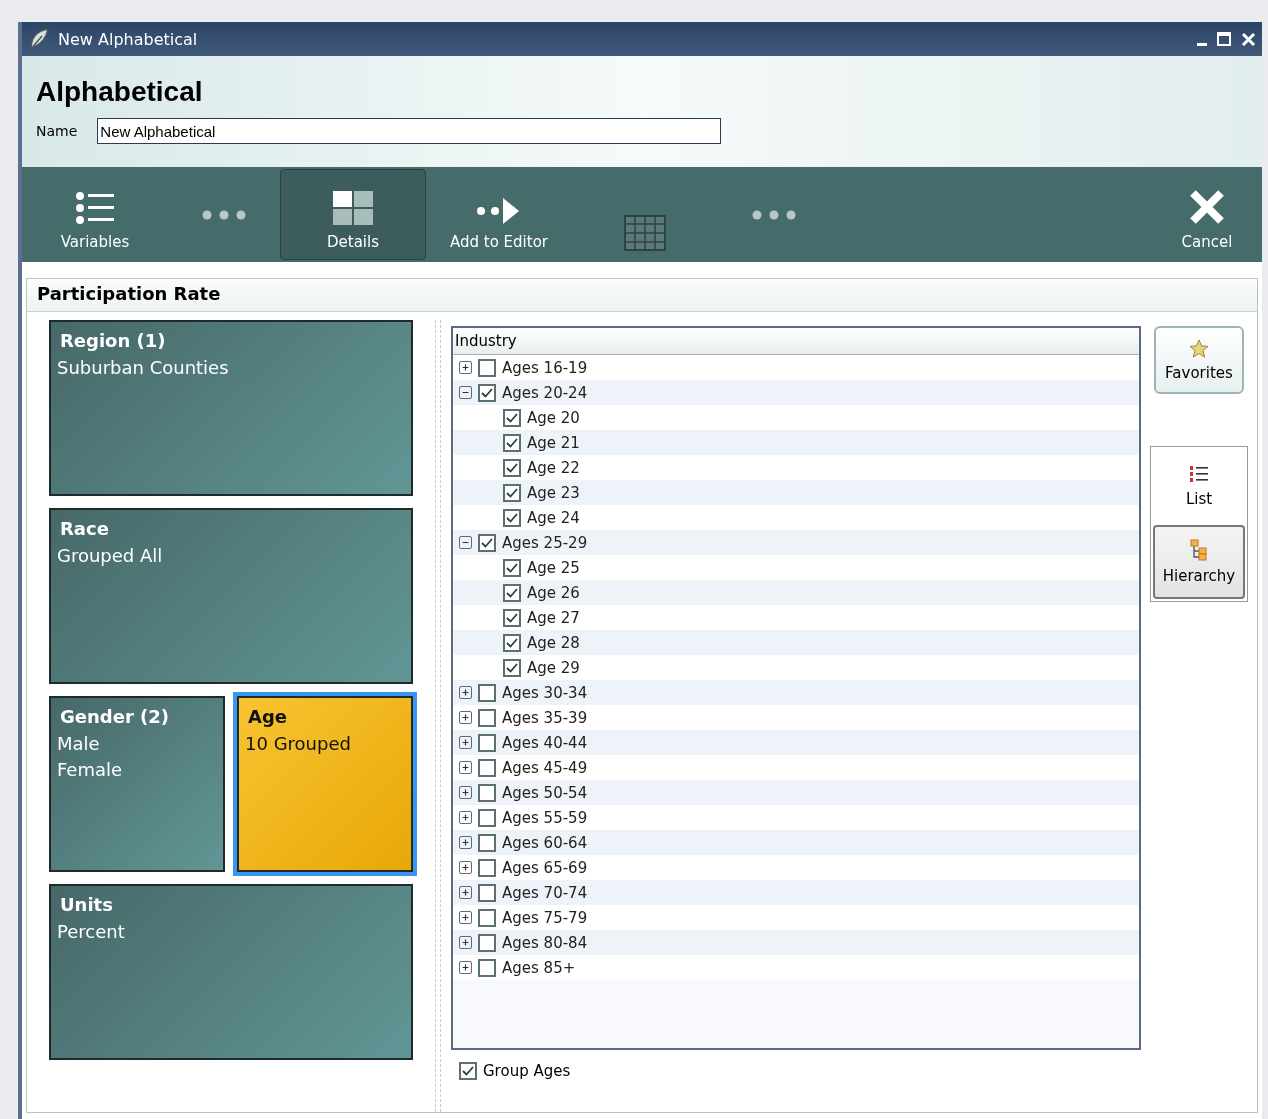  What do you see at coordinates (796, 617) in the screenshot?
I see `tree-row: Age 27` at bounding box center [796, 617].